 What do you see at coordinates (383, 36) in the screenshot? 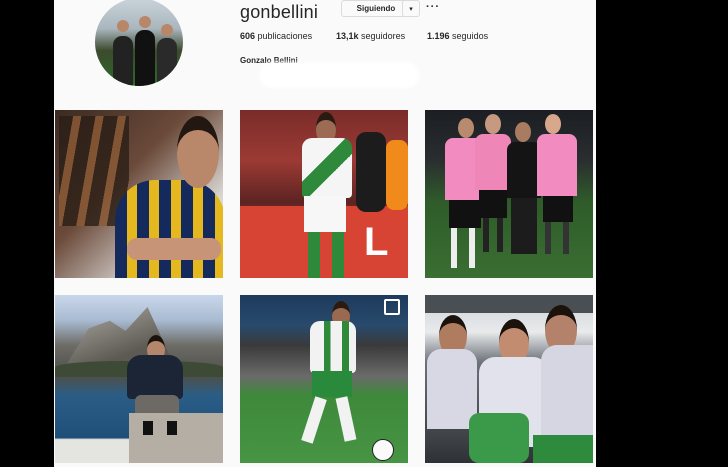
I see `stat-followers-label: seguidores` at bounding box center [383, 36].